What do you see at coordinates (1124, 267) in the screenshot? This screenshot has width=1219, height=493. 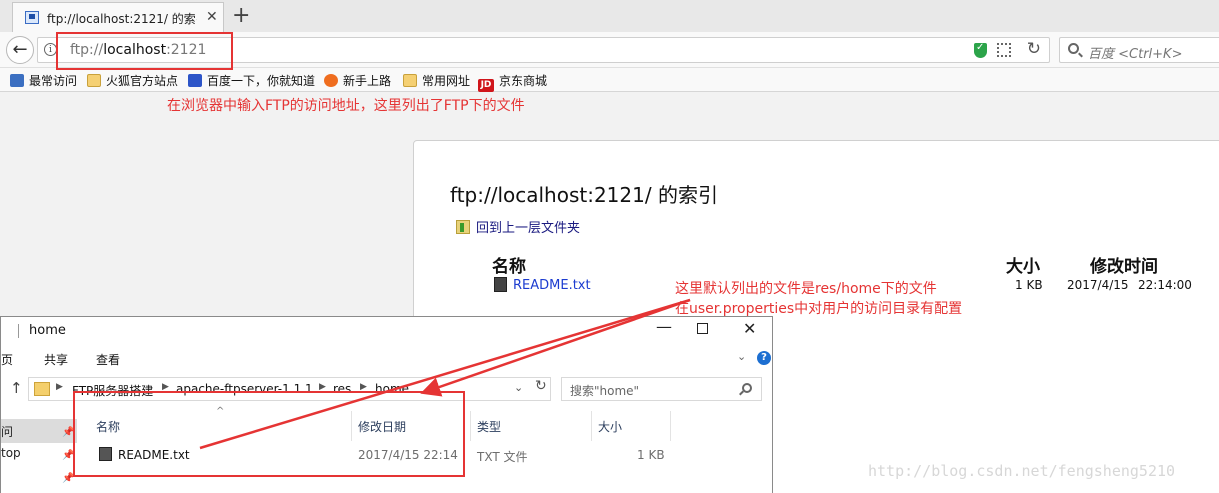 I see `column-header-modified: 修改时间` at bounding box center [1124, 267].